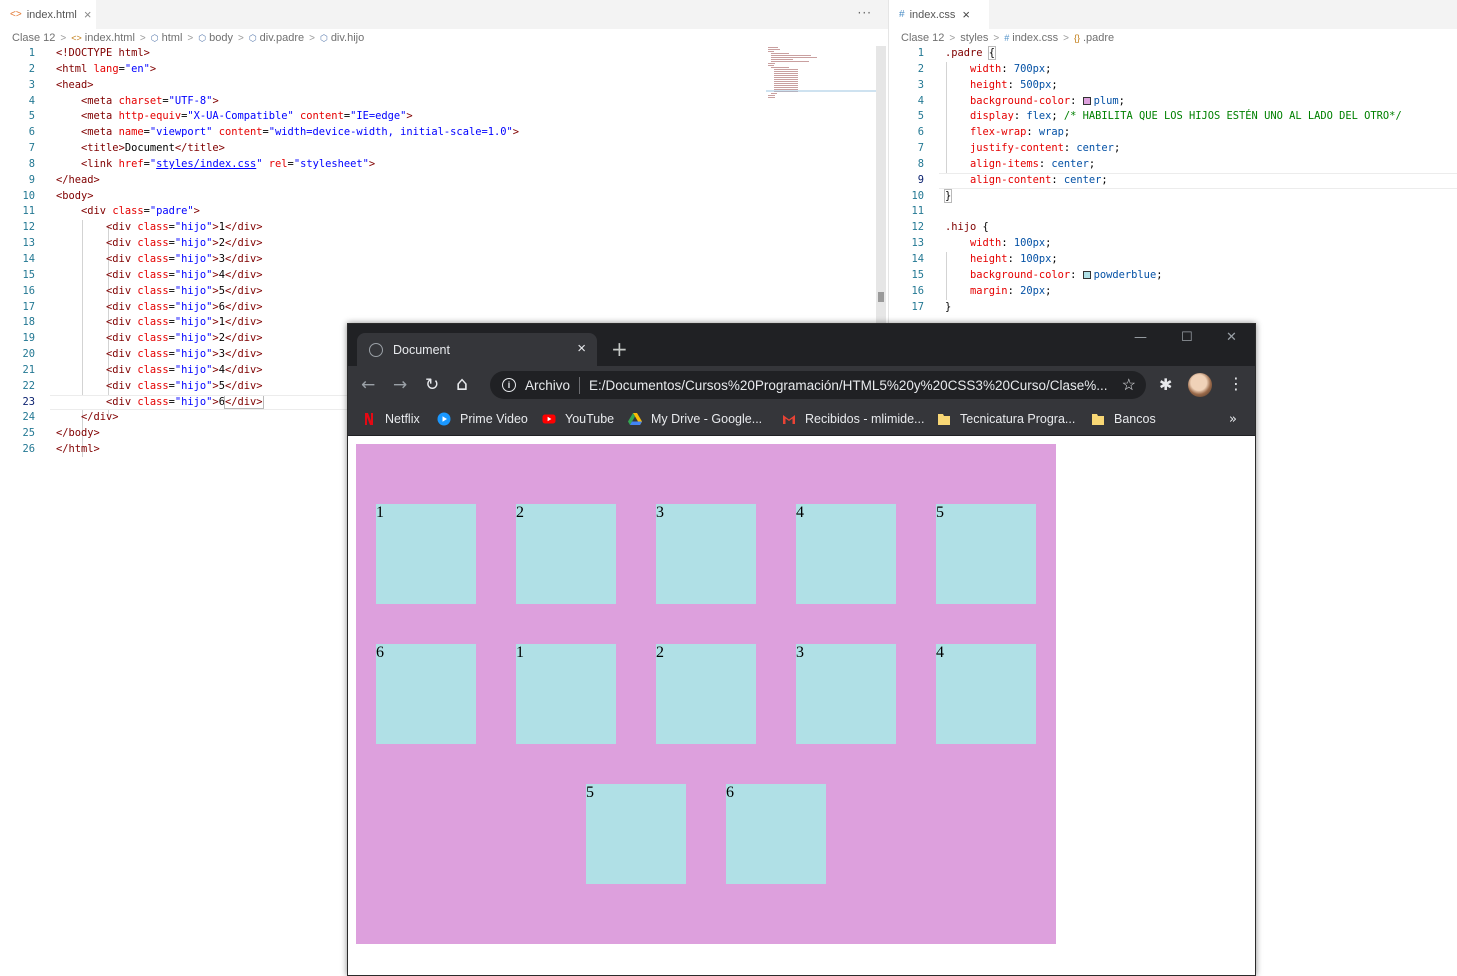  What do you see at coordinates (1173, 70) in the screenshot?
I see `code-line: 2 width: 700px;` at bounding box center [1173, 70].